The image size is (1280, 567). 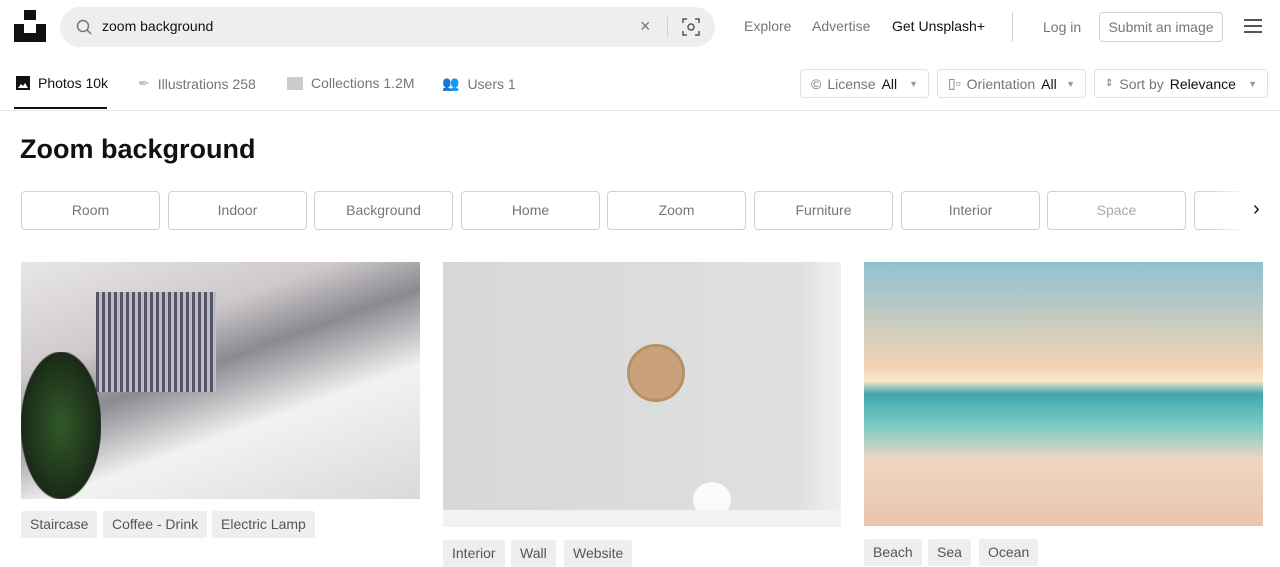 I want to click on chip-space: Space, so click(x=1116, y=210).